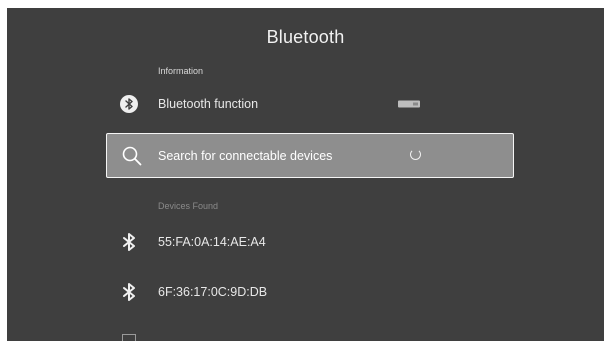  What do you see at coordinates (305, 104) in the screenshot?
I see `bluetooth-function-row: Bluetooth function` at bounding box center [305, 104].